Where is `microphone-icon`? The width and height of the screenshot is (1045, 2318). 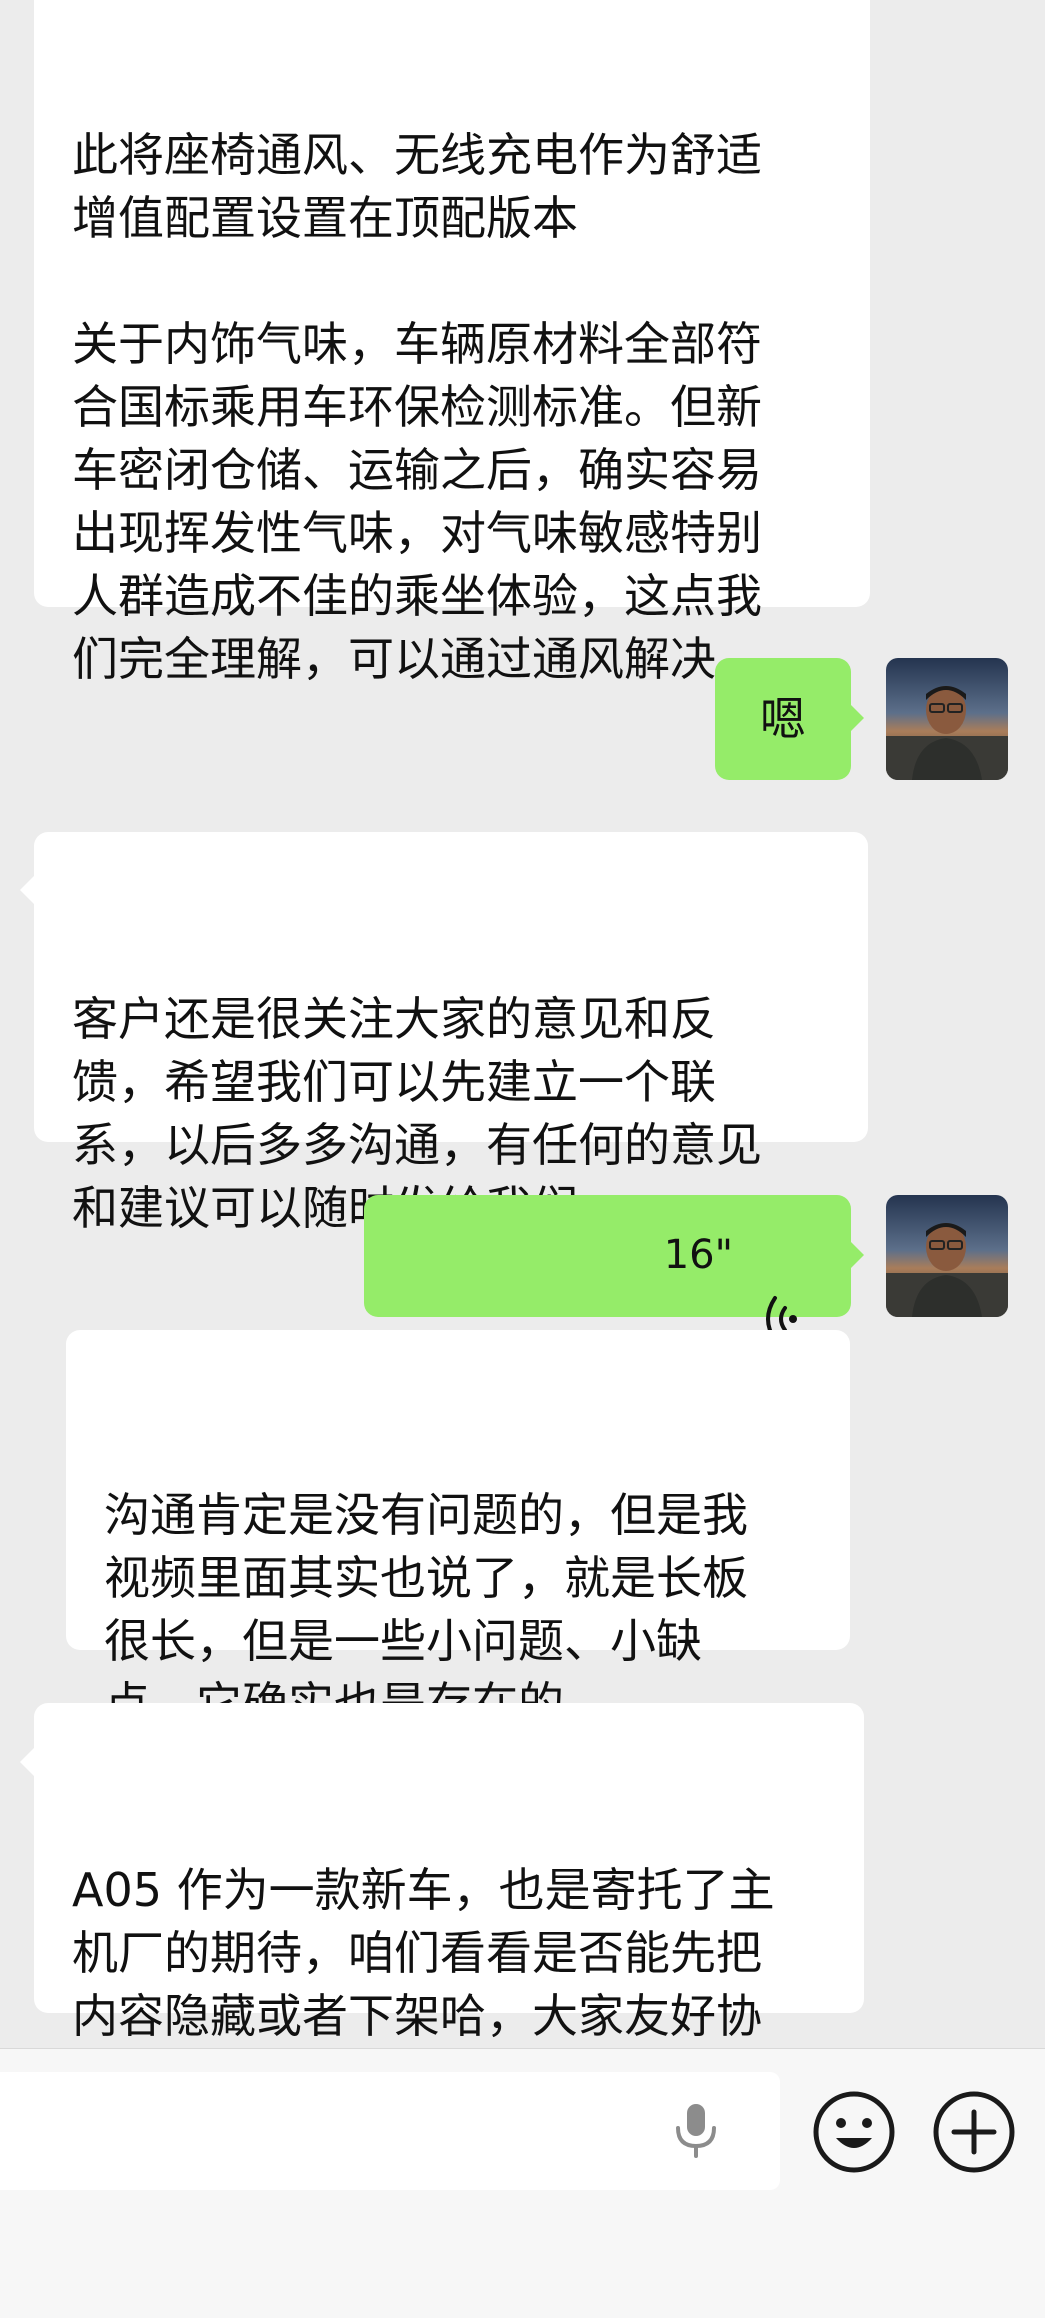
microphone-icon is located at coordinates (696, 2133).